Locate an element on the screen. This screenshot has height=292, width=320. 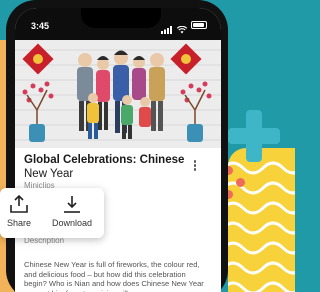
status-bar: 3:45 is located at coordinates (118, 24).